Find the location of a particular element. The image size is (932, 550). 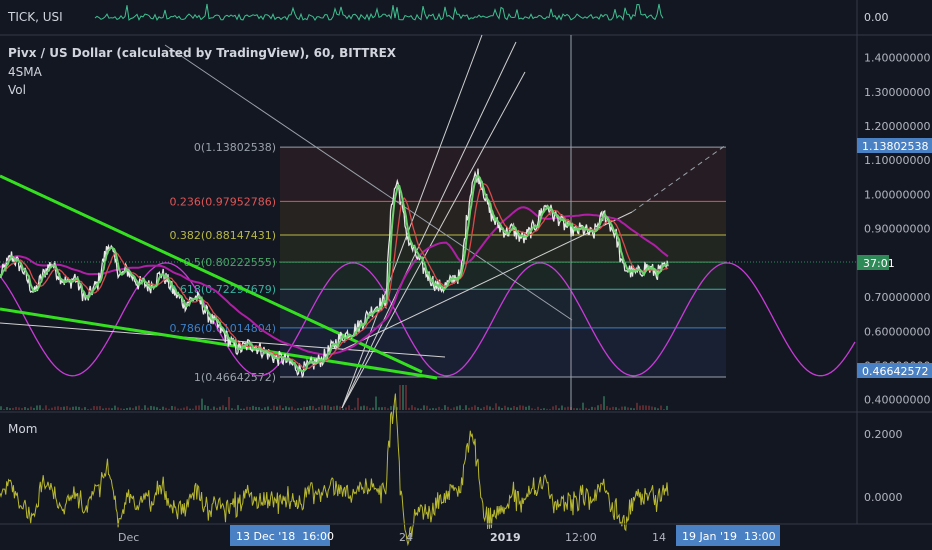

price-tick-3: 1.10000000 is located at coordinates (897, 160).